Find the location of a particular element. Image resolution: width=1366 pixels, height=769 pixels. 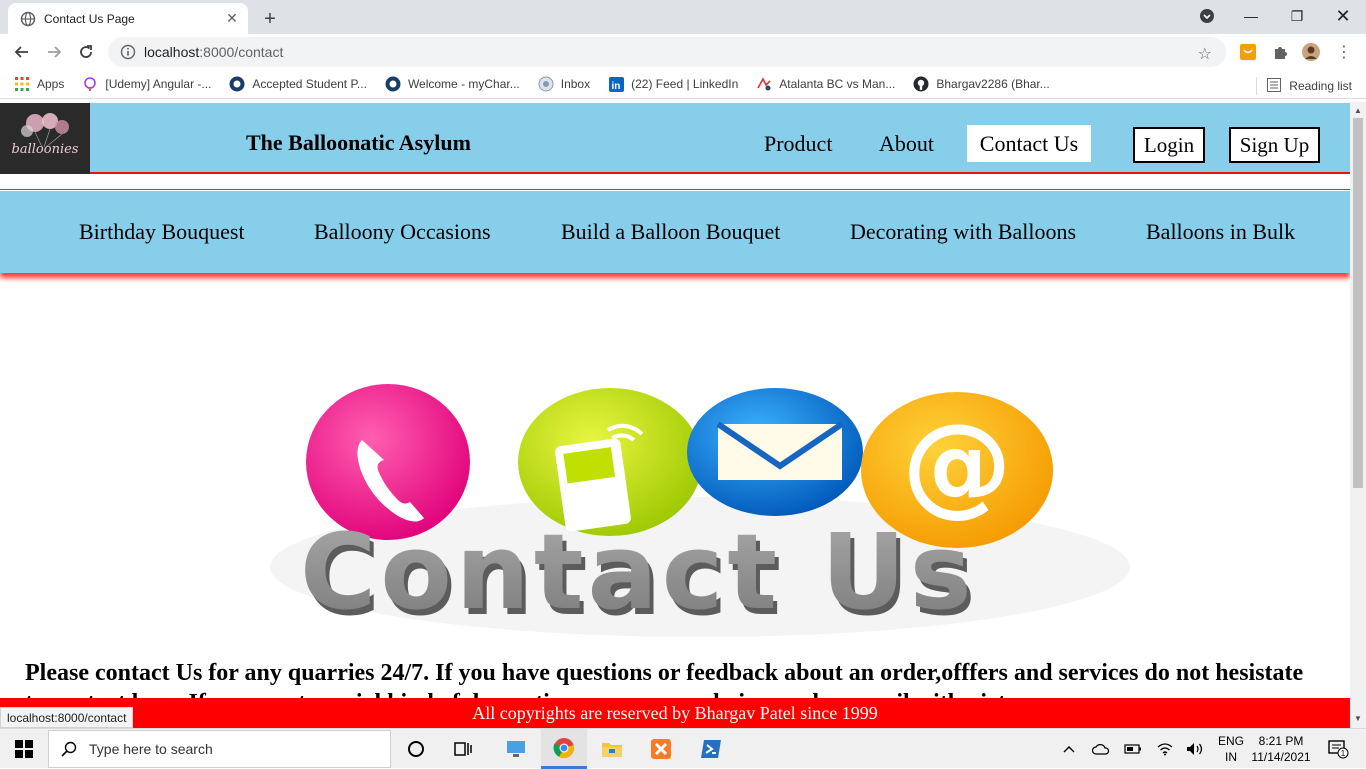

apps-grid-icon is located at coordinates (22, 84).